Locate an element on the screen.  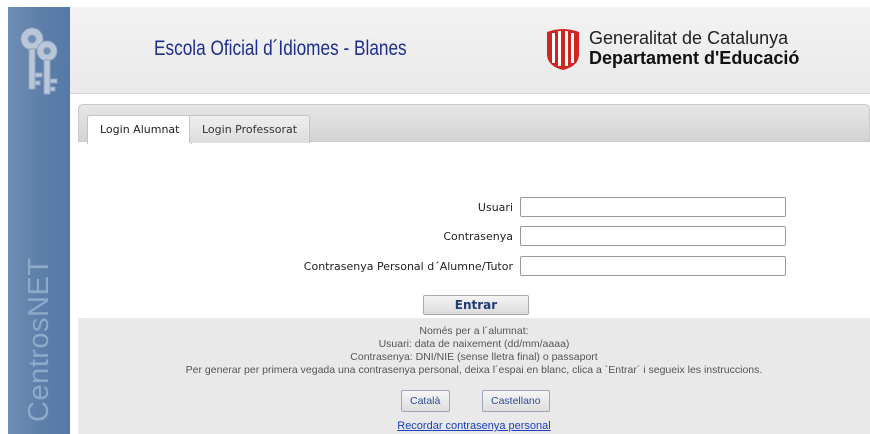
catala-button: Català is located at coordinates (425, 401).